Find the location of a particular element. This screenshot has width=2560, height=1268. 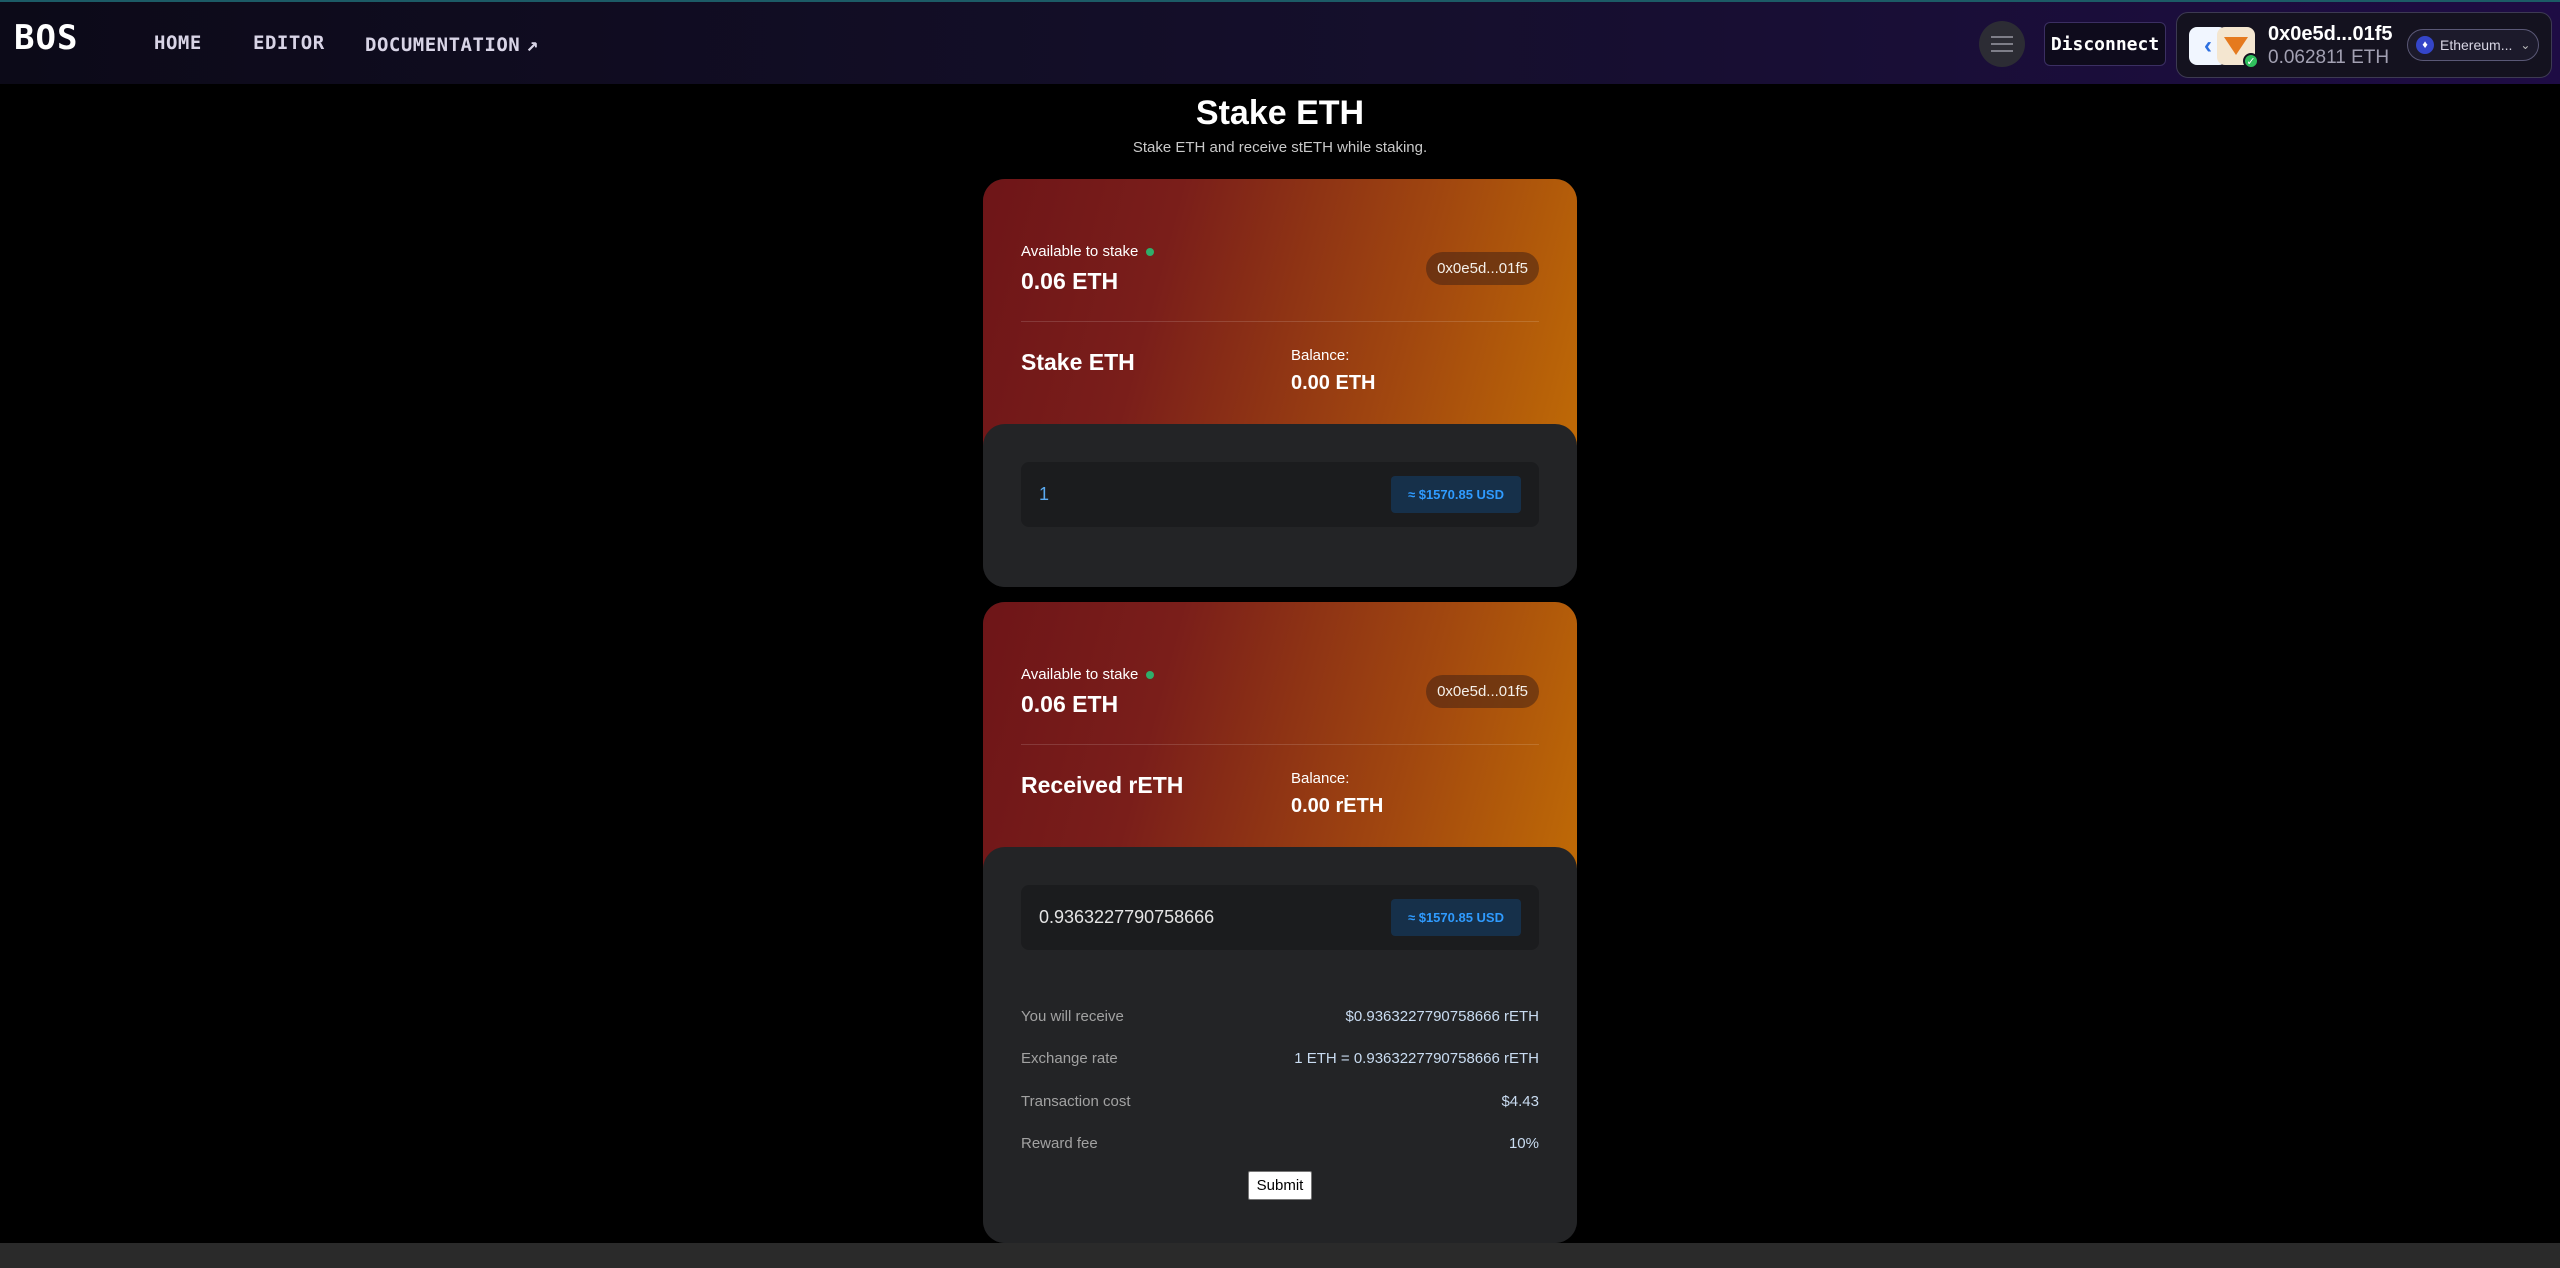

stake-section-title: Stake ETH is located at coordinates (1078, 362).